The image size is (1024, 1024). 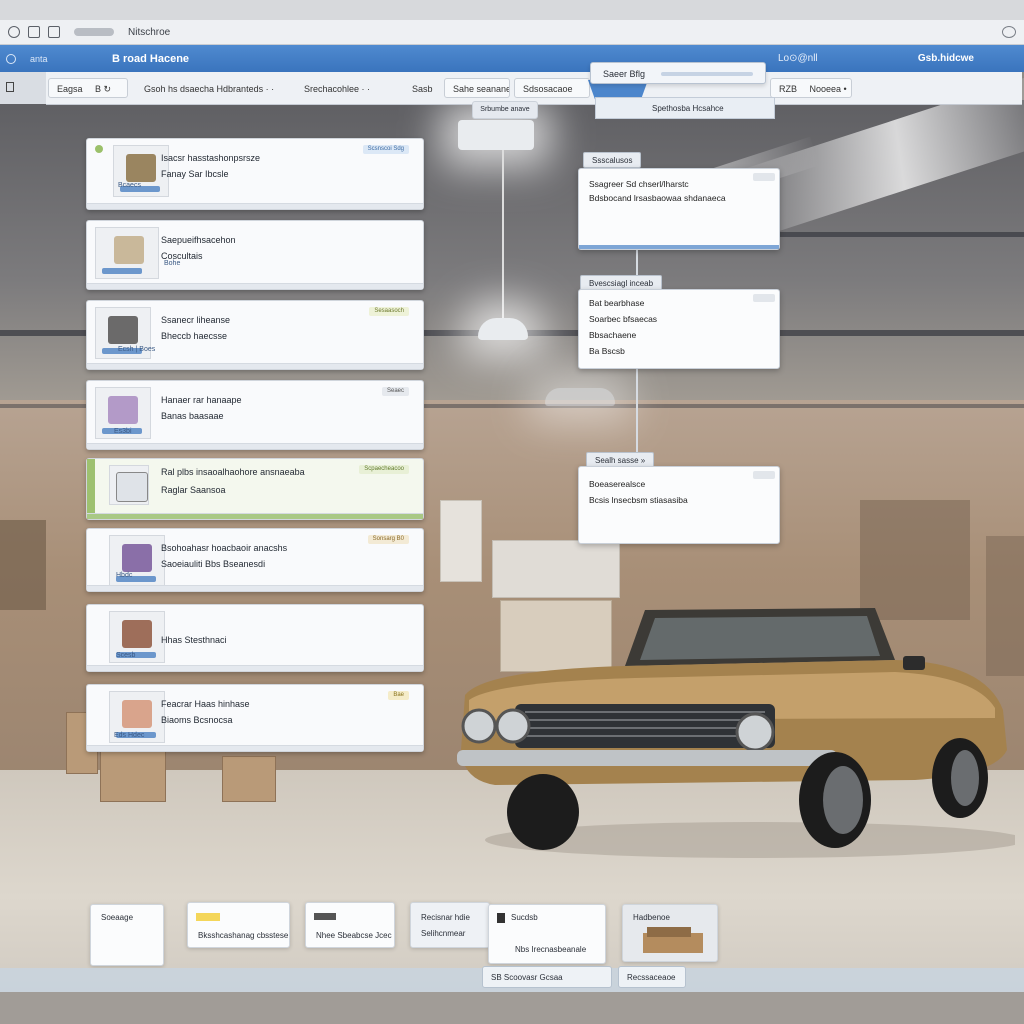 What do you see at coordinates (194, 336) in the screenshot?
I see `result-subtitle: Bheccb haecsse` at bounding box center [194, 336].